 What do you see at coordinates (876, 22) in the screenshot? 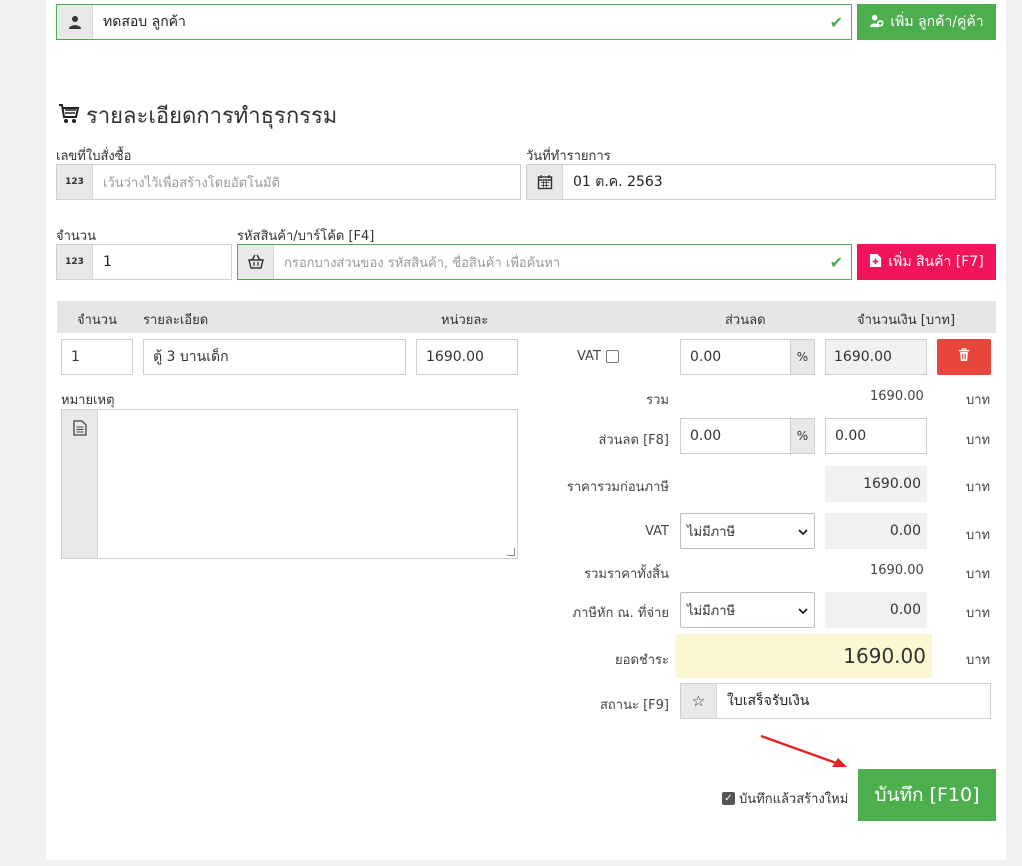
I see `add-user-icon` at bounding box center [876, 22].